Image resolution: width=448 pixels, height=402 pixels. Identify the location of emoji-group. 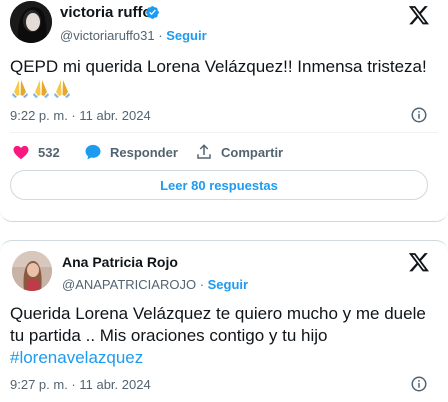
(41, 88).